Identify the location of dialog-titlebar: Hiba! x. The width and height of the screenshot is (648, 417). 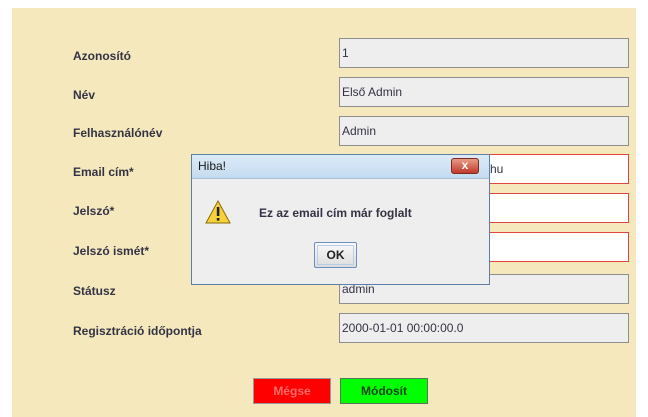
(340, 167).